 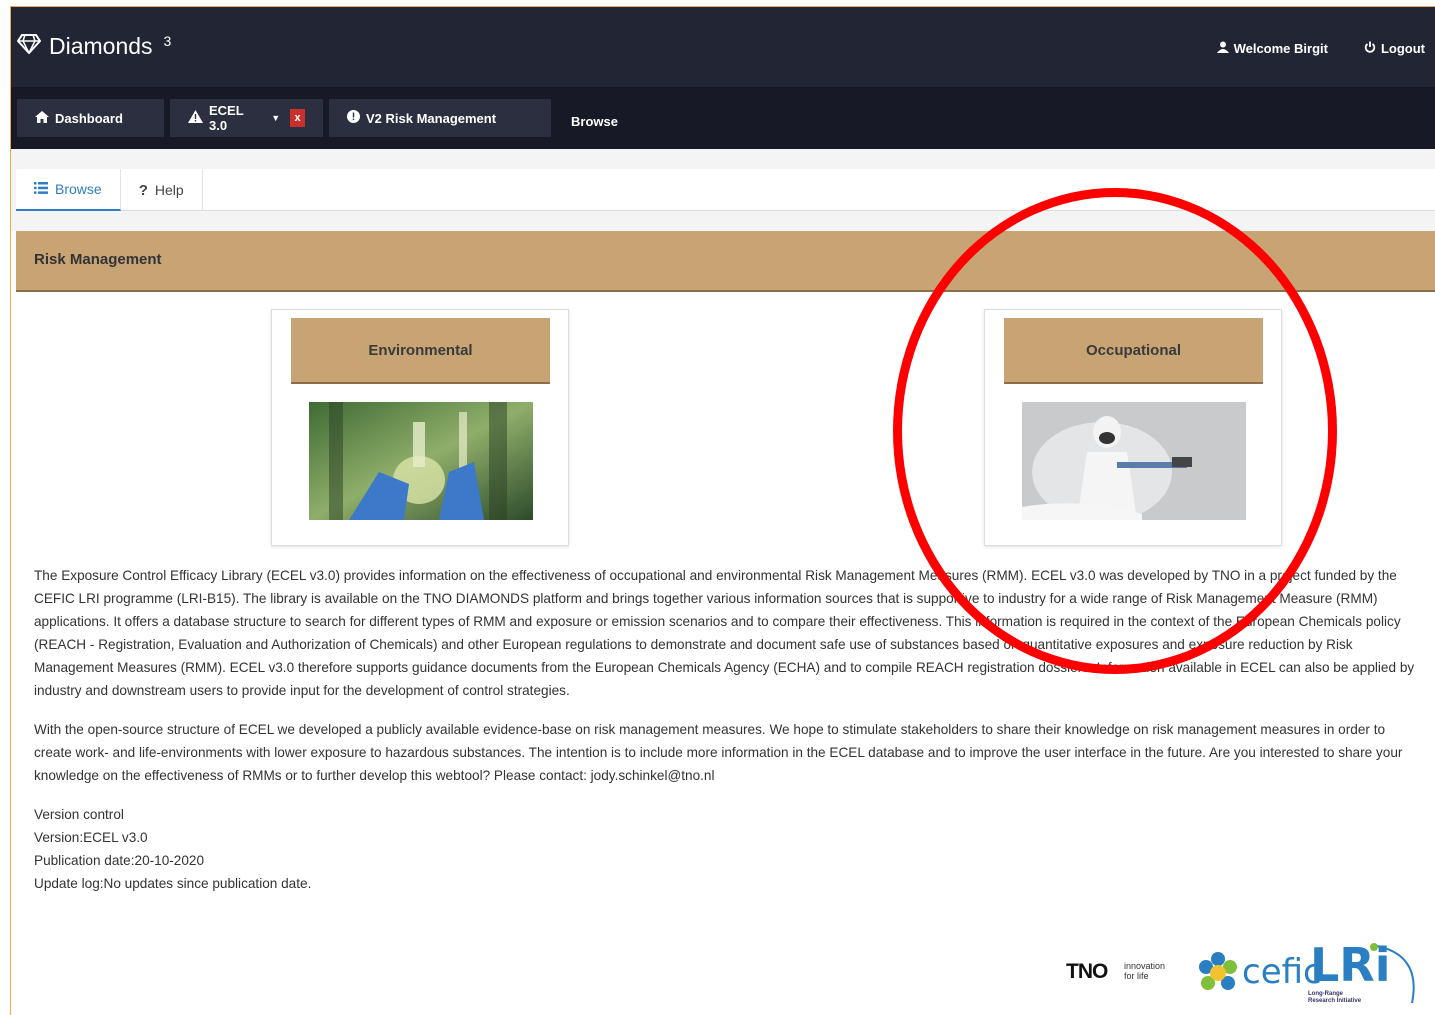 What do you see at coordinates (1335, 1001) in the screenshot?
I see `lri-tagline-line-2: Research Initiative` at bounding box center [1335, 1001].